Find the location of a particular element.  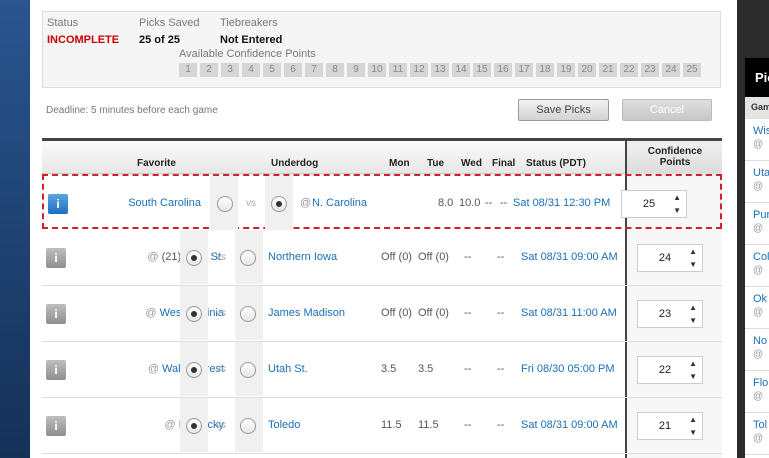

side-panel-row: Wis @ is located at coordinates (757, 140).